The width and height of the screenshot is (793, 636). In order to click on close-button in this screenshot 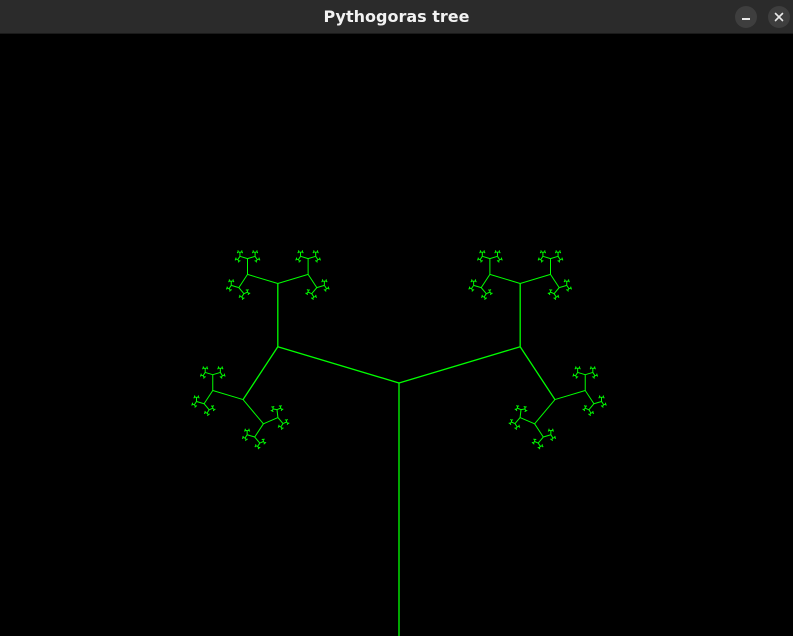, I will do `click(779, 17)`.